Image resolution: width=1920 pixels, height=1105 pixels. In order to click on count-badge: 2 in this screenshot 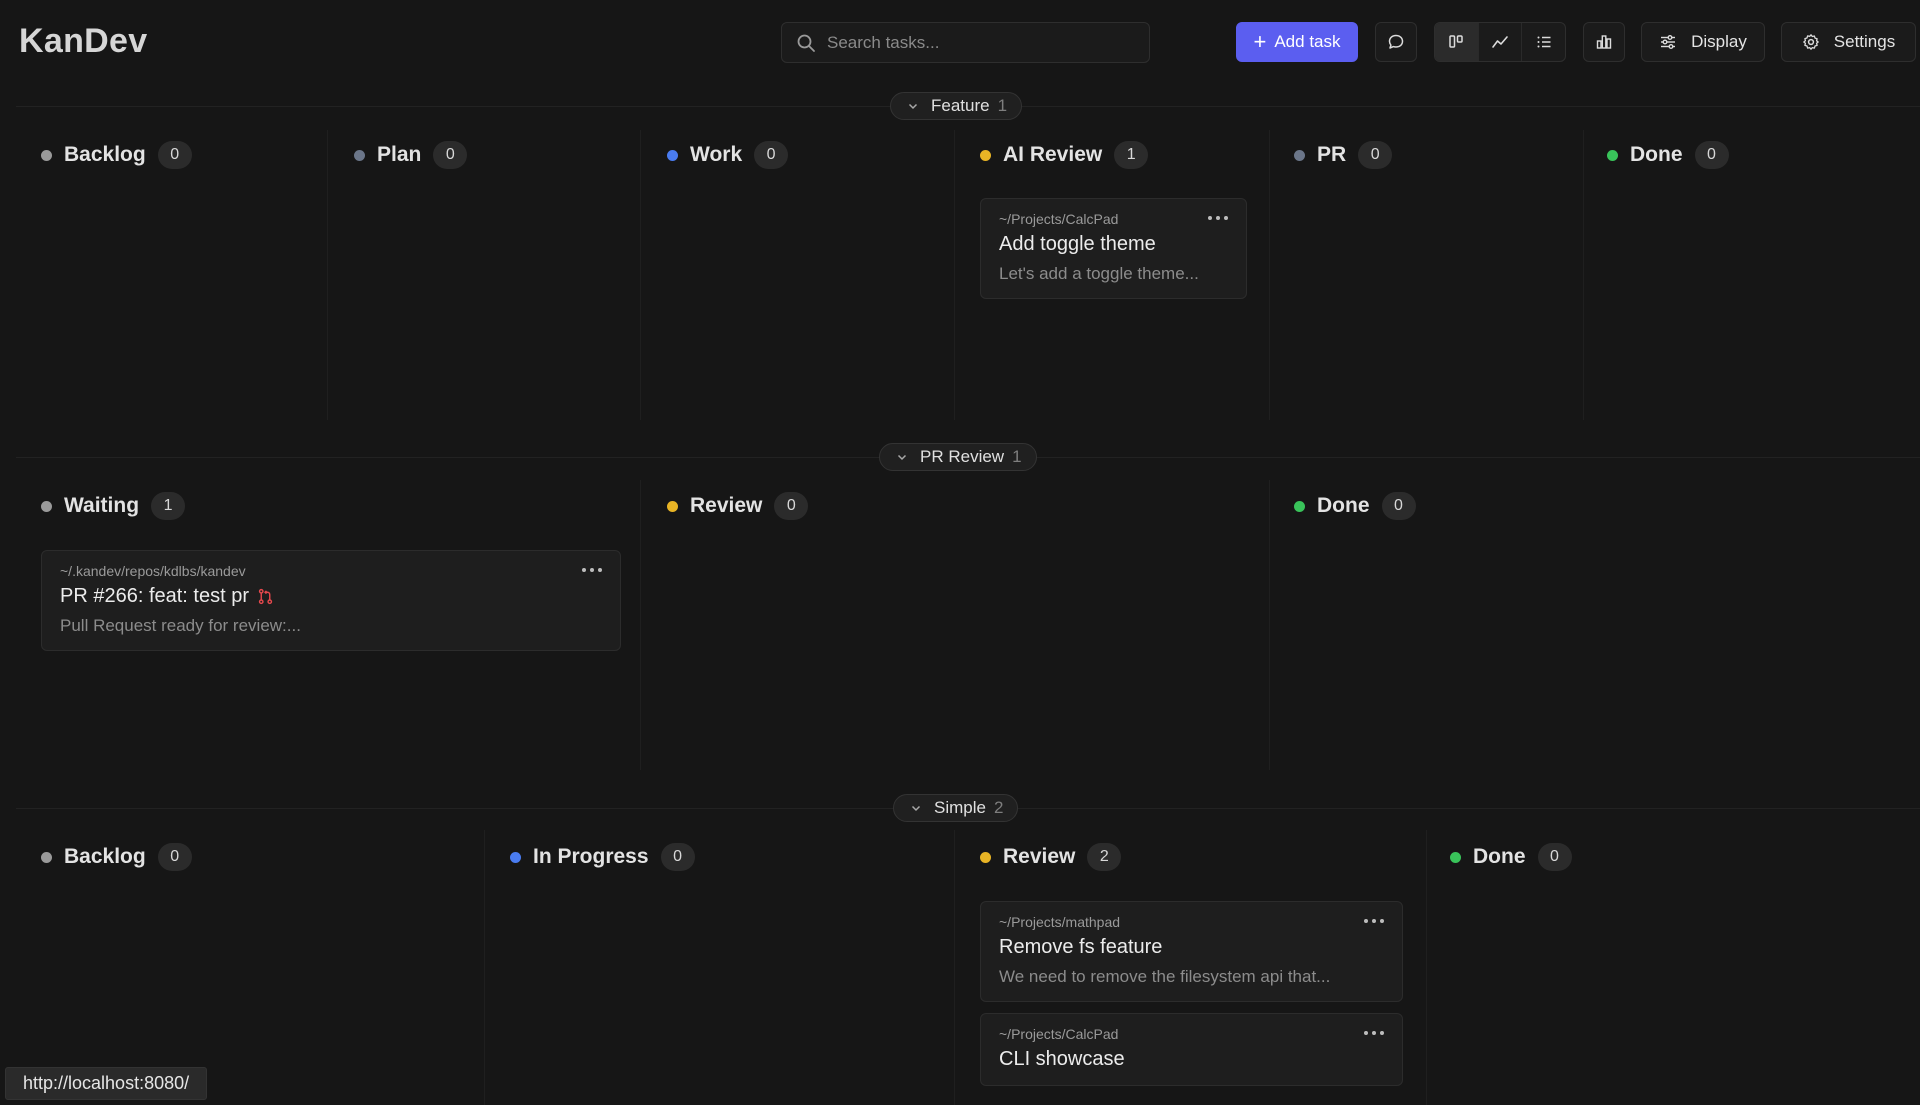, I will do `click(1104, 857)`.